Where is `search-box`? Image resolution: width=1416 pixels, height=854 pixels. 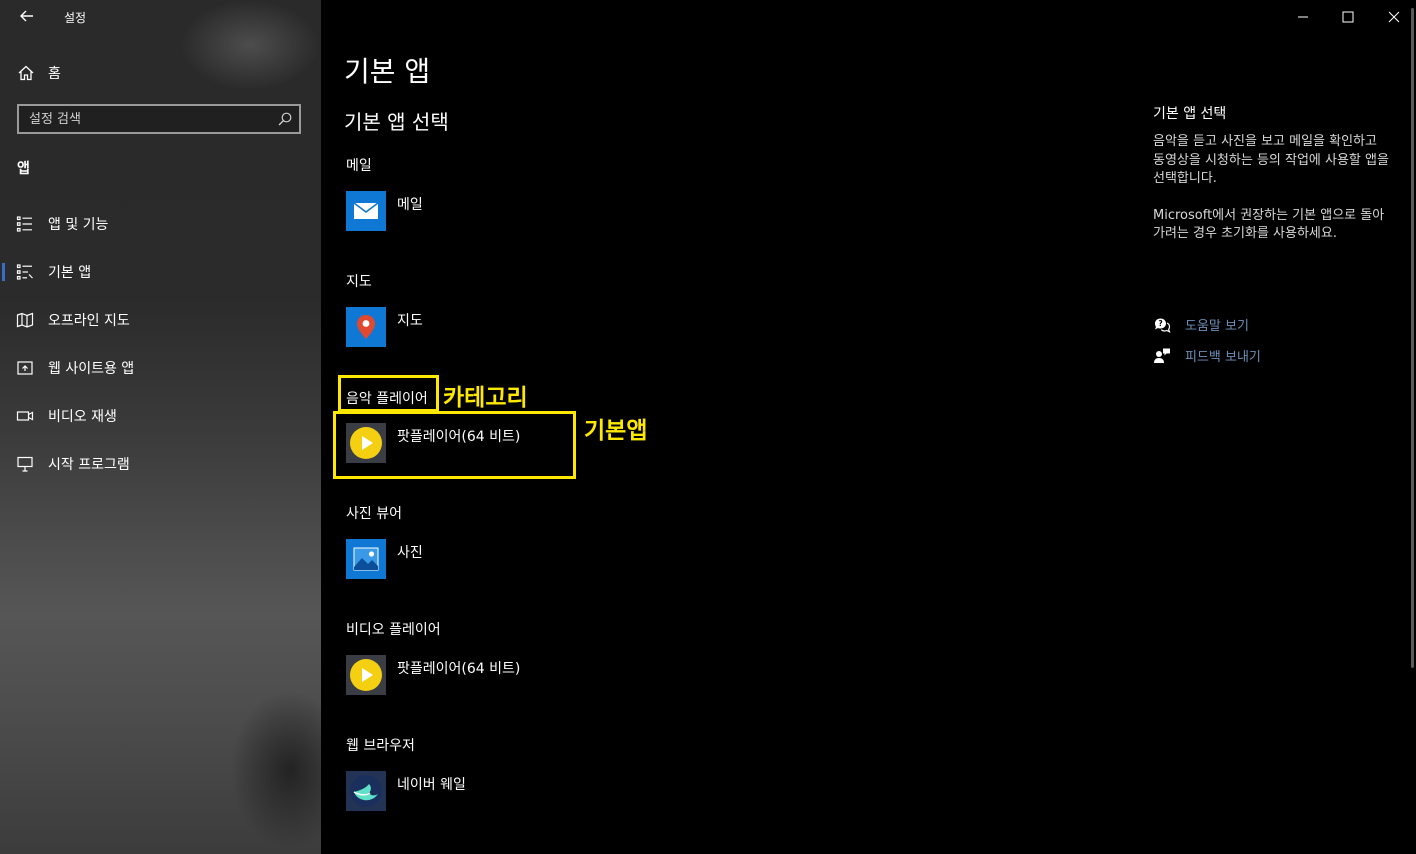
search-box is located at coordinates (159, 119).